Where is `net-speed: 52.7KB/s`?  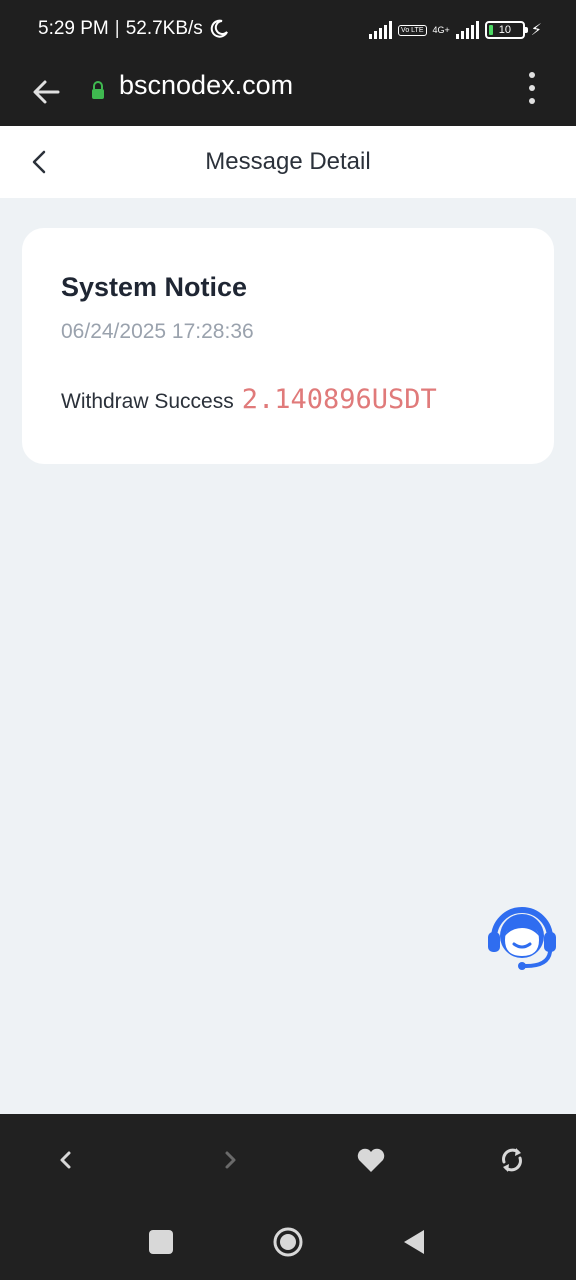
net-speed: 52.7KB/s is located at coordinates (164, 28).